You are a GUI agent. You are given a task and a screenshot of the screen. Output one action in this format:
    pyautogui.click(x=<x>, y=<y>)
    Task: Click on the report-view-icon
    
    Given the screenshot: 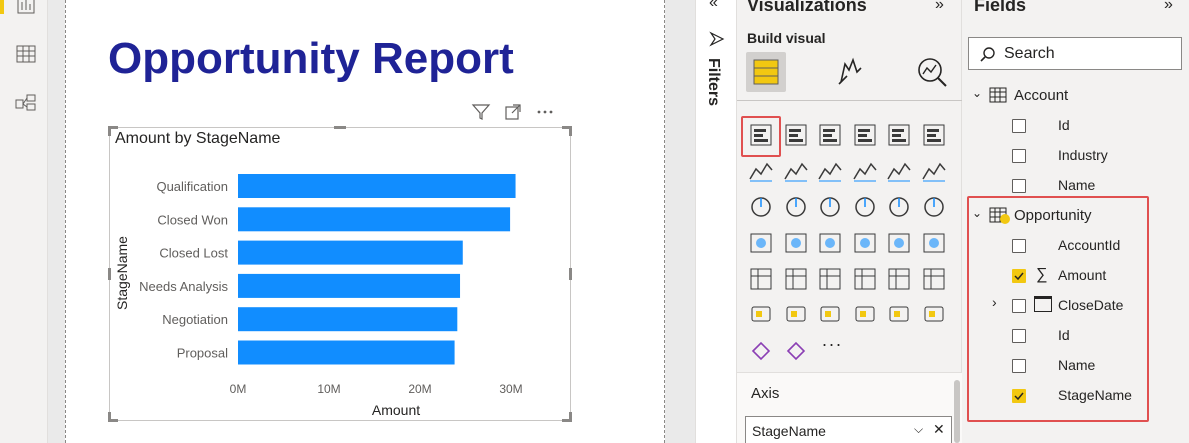 What is the action you would take?
    pyautogui.click(x=26, y=9)
    